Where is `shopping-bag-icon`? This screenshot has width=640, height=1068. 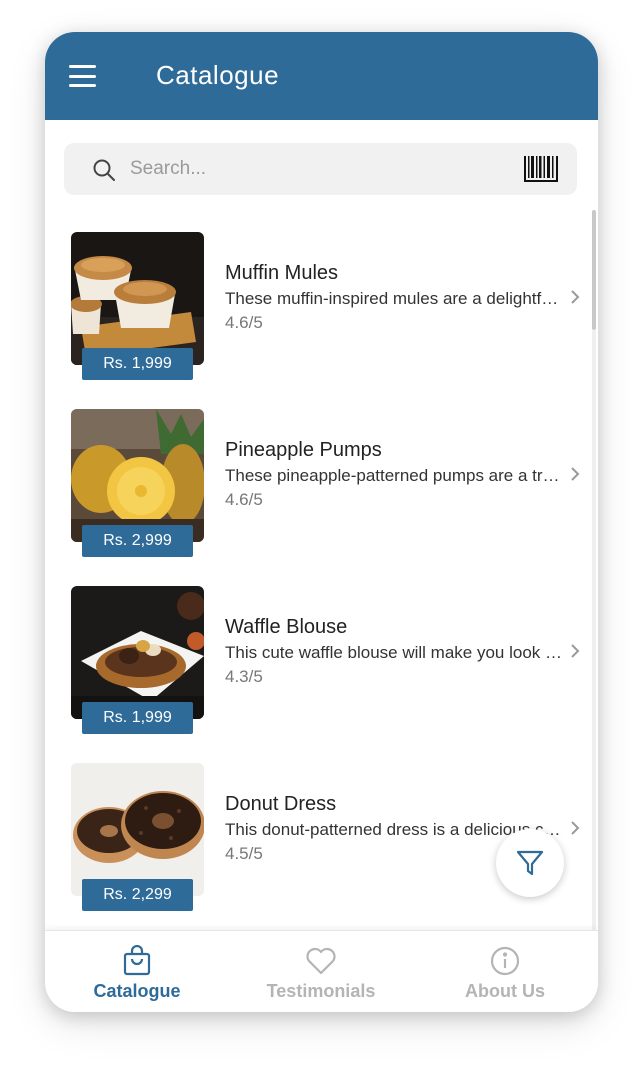 shopping-bag-icon is located at coordinates (137, 960).